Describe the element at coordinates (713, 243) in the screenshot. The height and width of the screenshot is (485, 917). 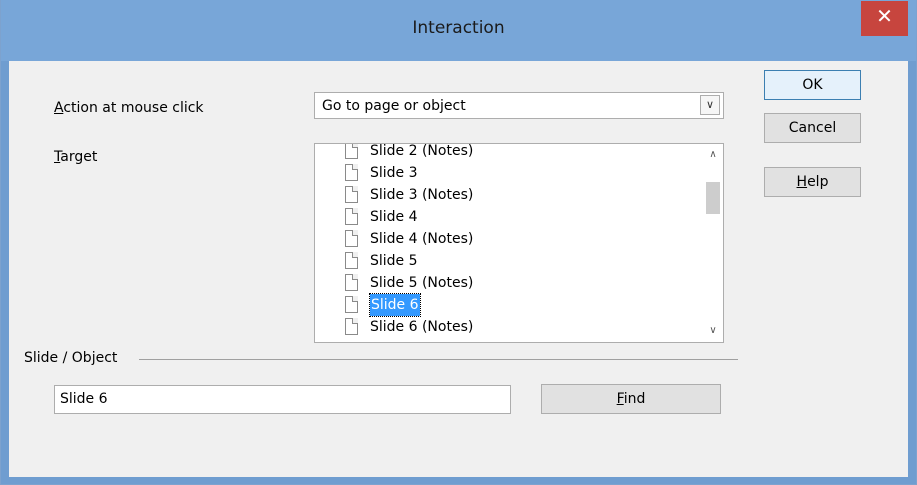
I see `target-list-scrollbar: ∧ ∨` at that location.